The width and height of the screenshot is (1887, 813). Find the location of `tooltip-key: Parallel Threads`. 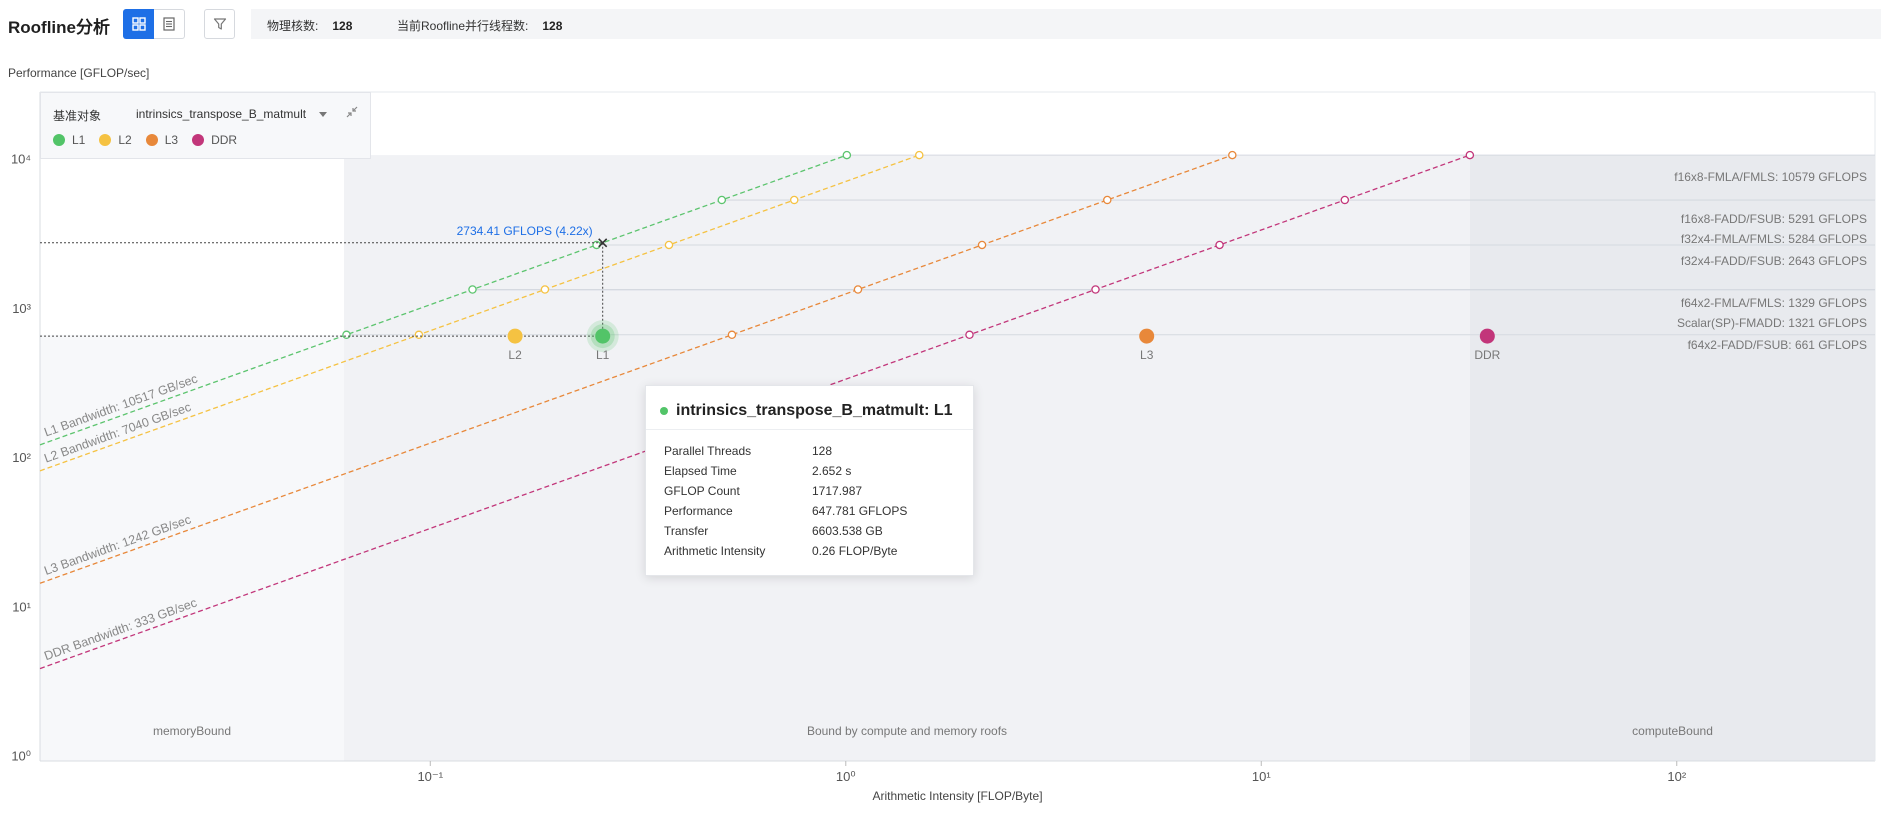

tooltip-key: Parallel Threads is located at coordinates (708, 451).